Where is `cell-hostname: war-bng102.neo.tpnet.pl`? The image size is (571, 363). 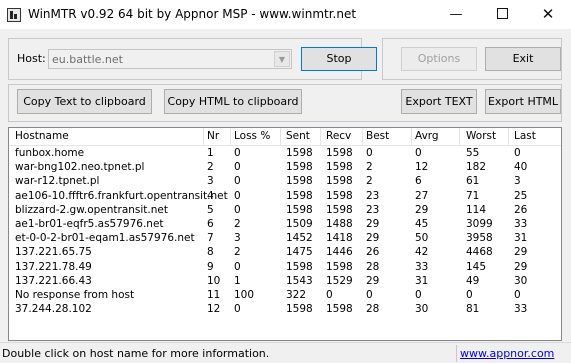 cell-hostname: war-bng102.neo.tpnet.pl is located at coordinates (79, 167).